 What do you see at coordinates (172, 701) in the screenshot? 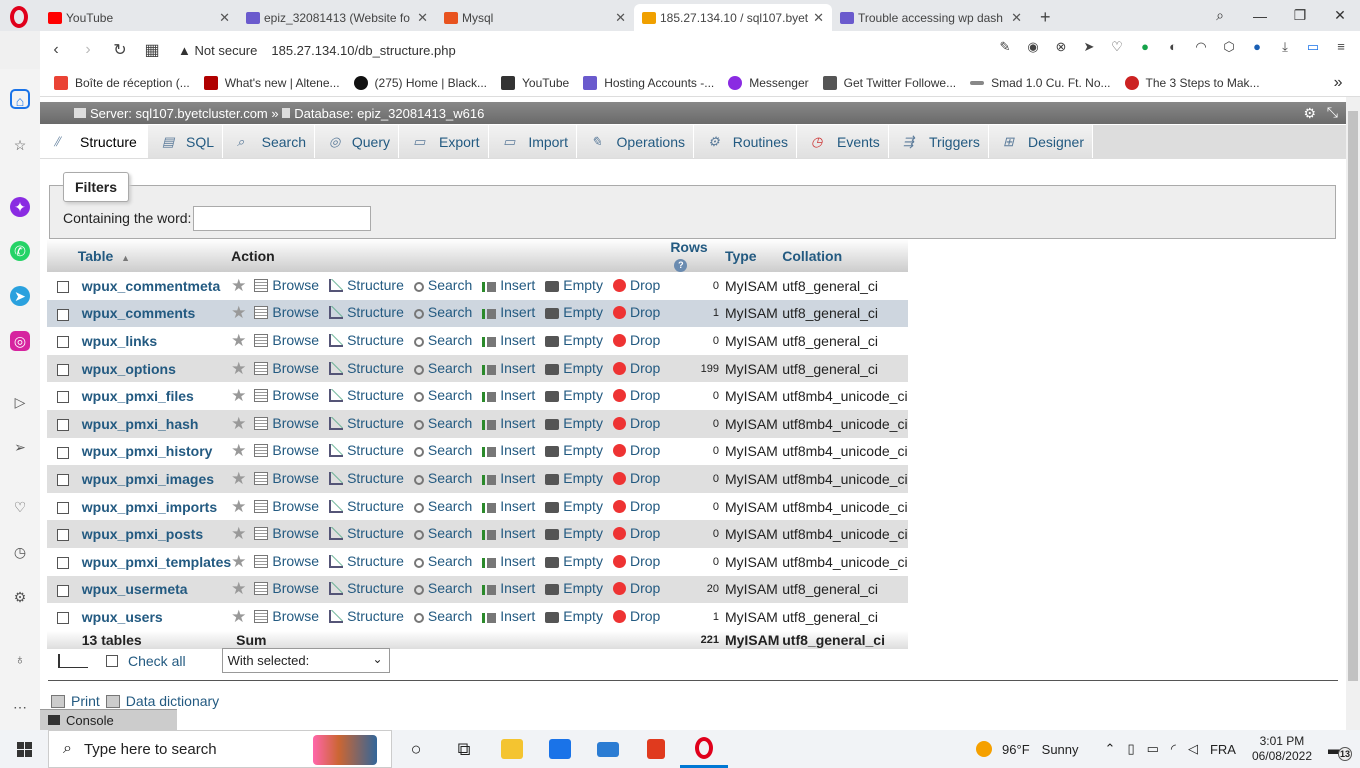
I see `data-dictionary-link: Data dictionary` at bounding box center [172, 701].